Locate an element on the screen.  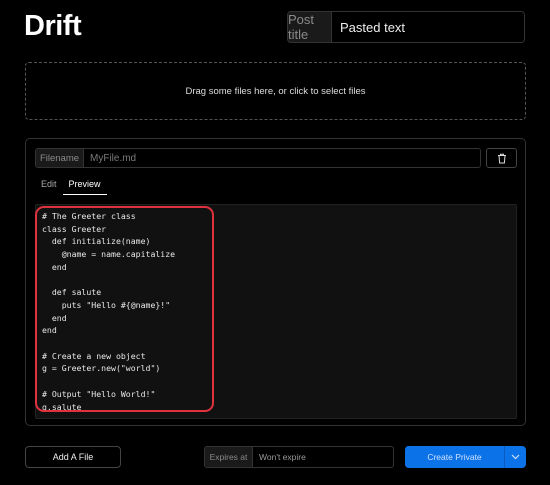
add-file-button: Add A File is located at coordinates (73, 457).